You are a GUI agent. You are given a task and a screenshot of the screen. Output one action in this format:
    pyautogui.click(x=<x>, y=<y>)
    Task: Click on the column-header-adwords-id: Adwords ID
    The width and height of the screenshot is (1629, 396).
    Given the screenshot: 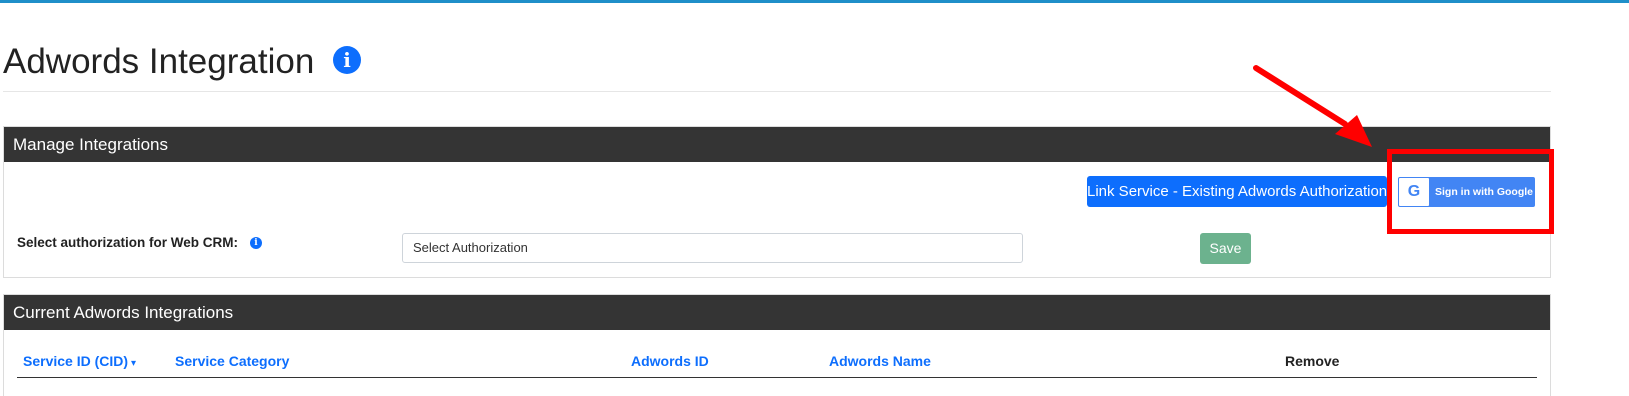 What is the action you would take?
    pyautogui.click(x=670, y=361)
    